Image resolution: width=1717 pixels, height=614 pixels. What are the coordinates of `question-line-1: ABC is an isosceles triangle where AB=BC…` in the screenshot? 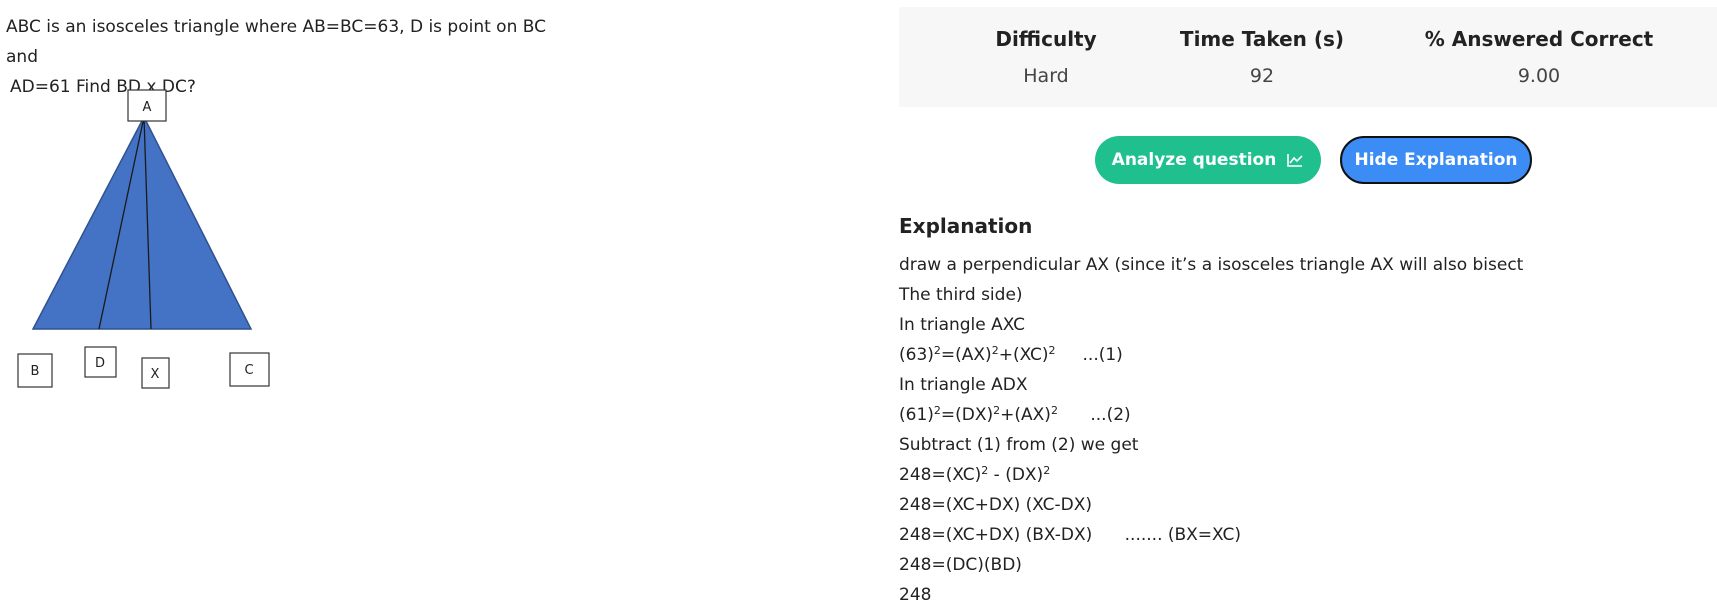 It's located at (276, 42).